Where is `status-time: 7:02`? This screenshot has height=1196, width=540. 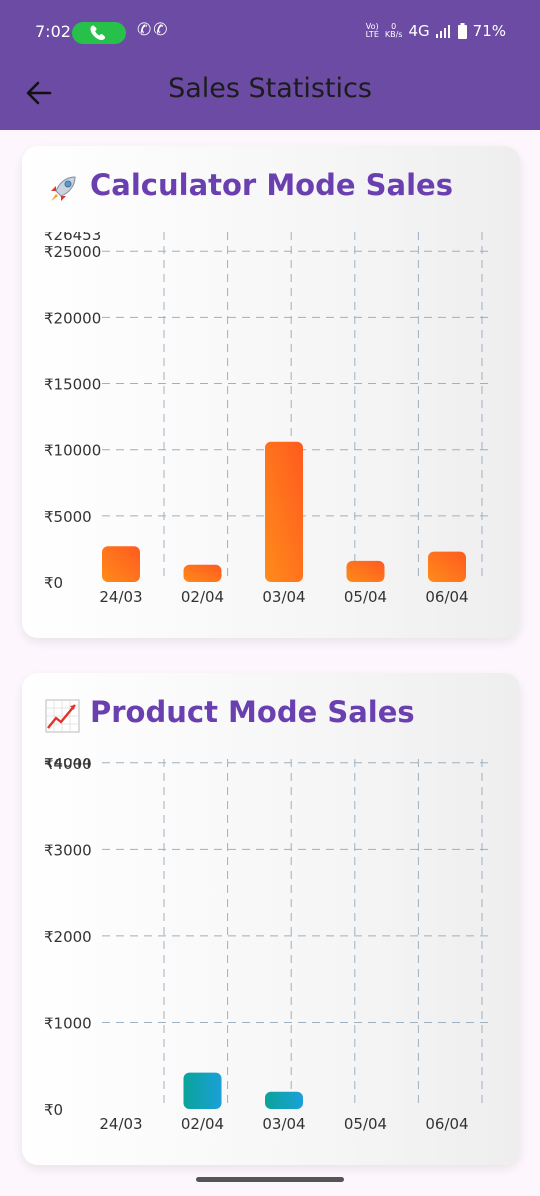 status-time: 7:02 is located at coordinates (53, 31).